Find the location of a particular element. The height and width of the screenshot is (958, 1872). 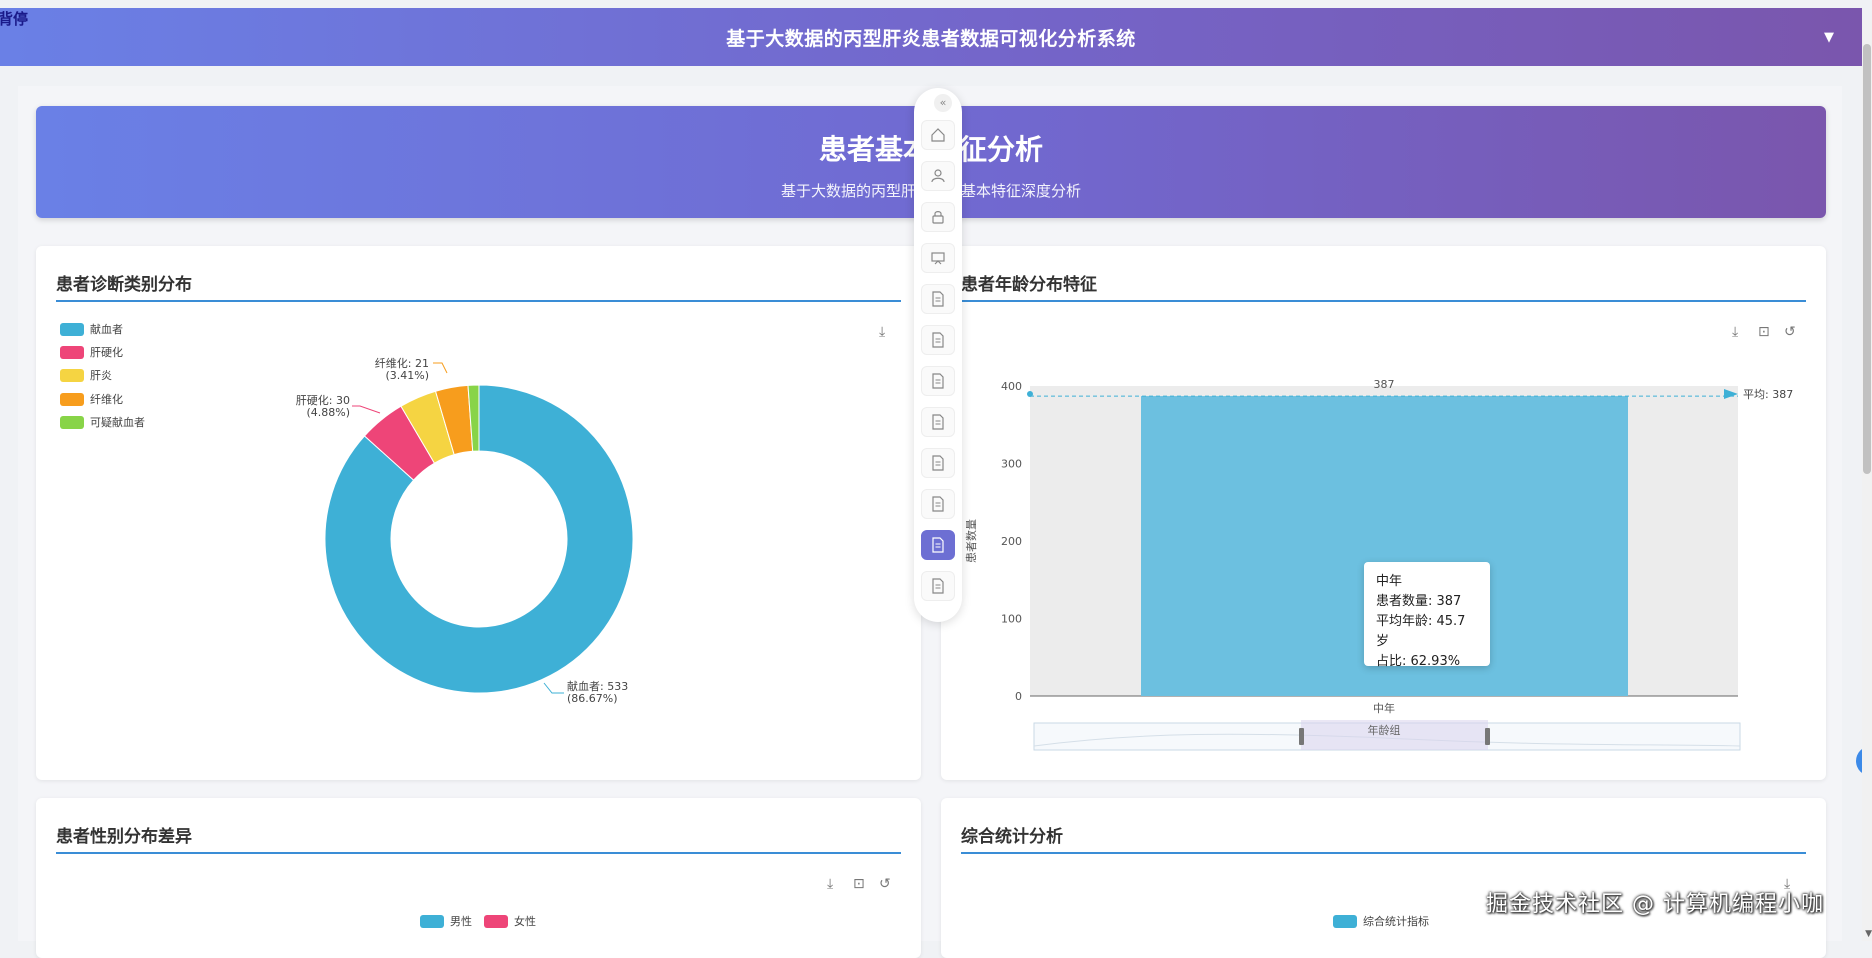

scroll-down-icon: ▼ is located at coordinates (1868, 934).